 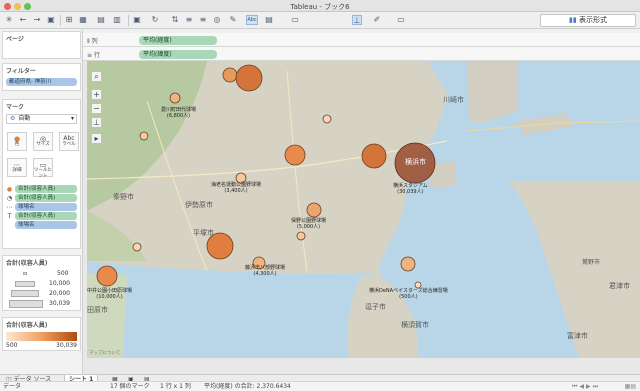 I want to click on chevron-right-icon: ▸, so click(x=96, y=138).